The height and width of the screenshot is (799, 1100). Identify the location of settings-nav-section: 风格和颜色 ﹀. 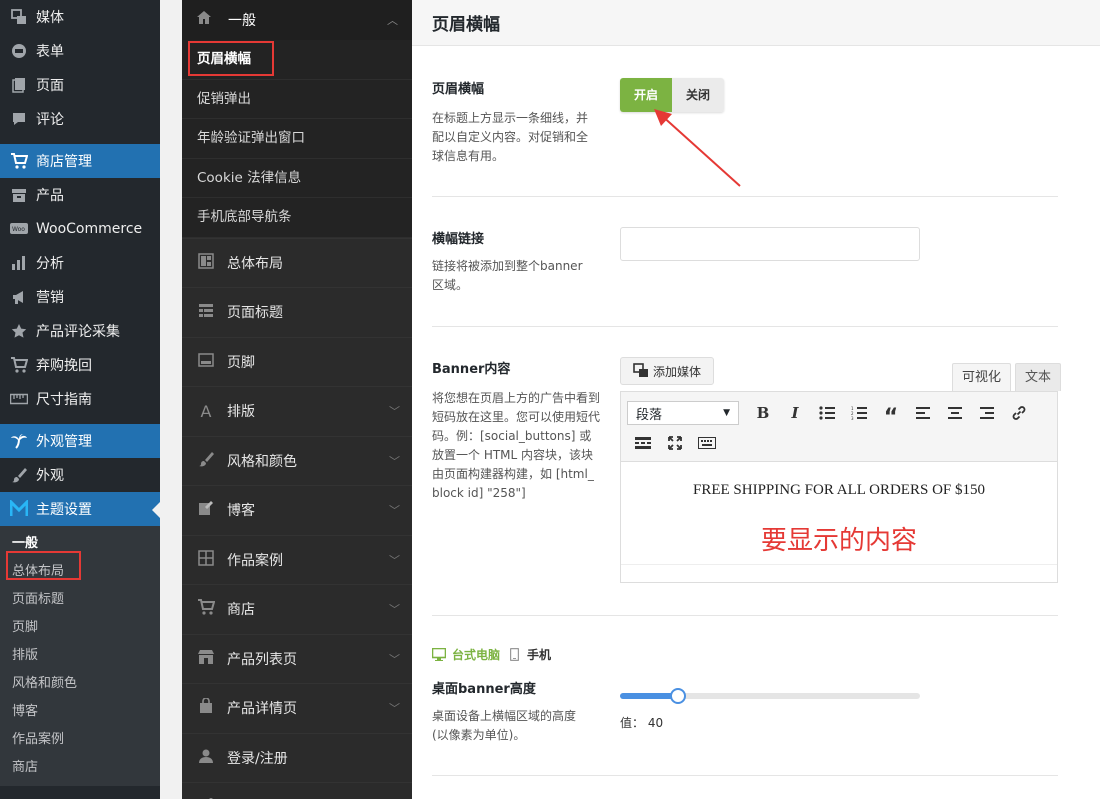
(297, 460).